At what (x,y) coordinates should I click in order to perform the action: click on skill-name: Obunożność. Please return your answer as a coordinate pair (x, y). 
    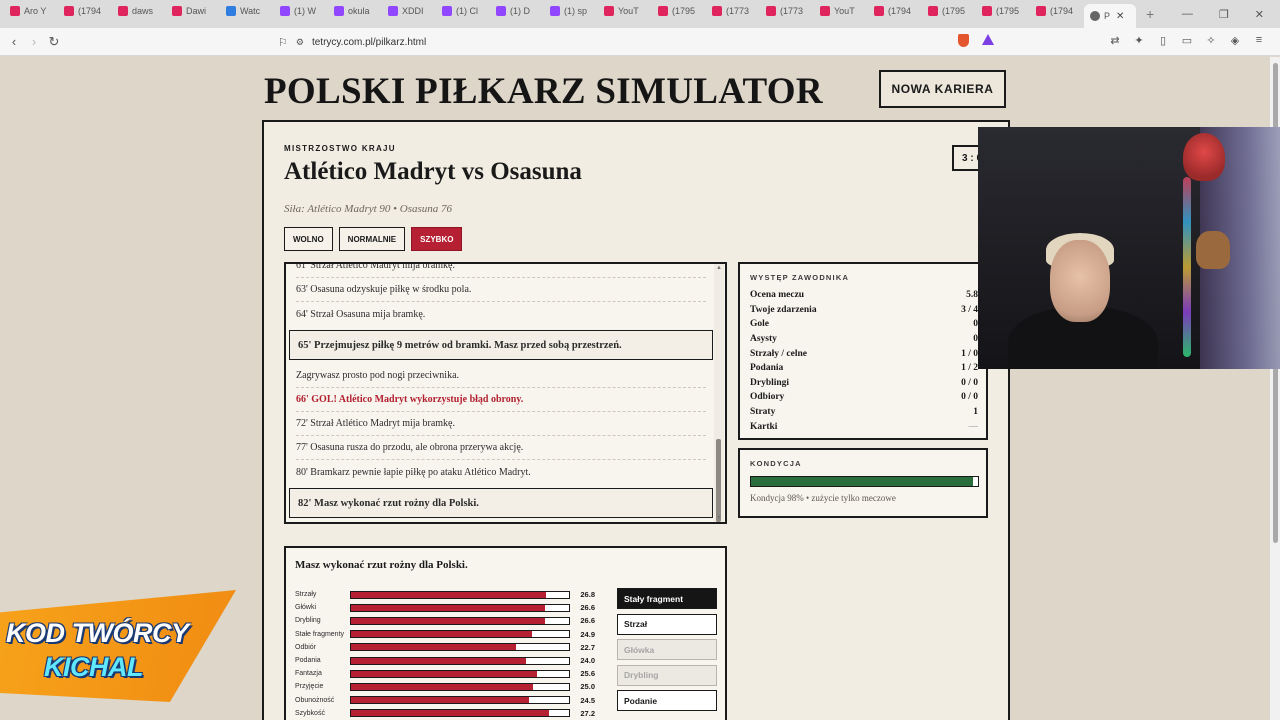
    Looking at the image, I should click on (315, 700).